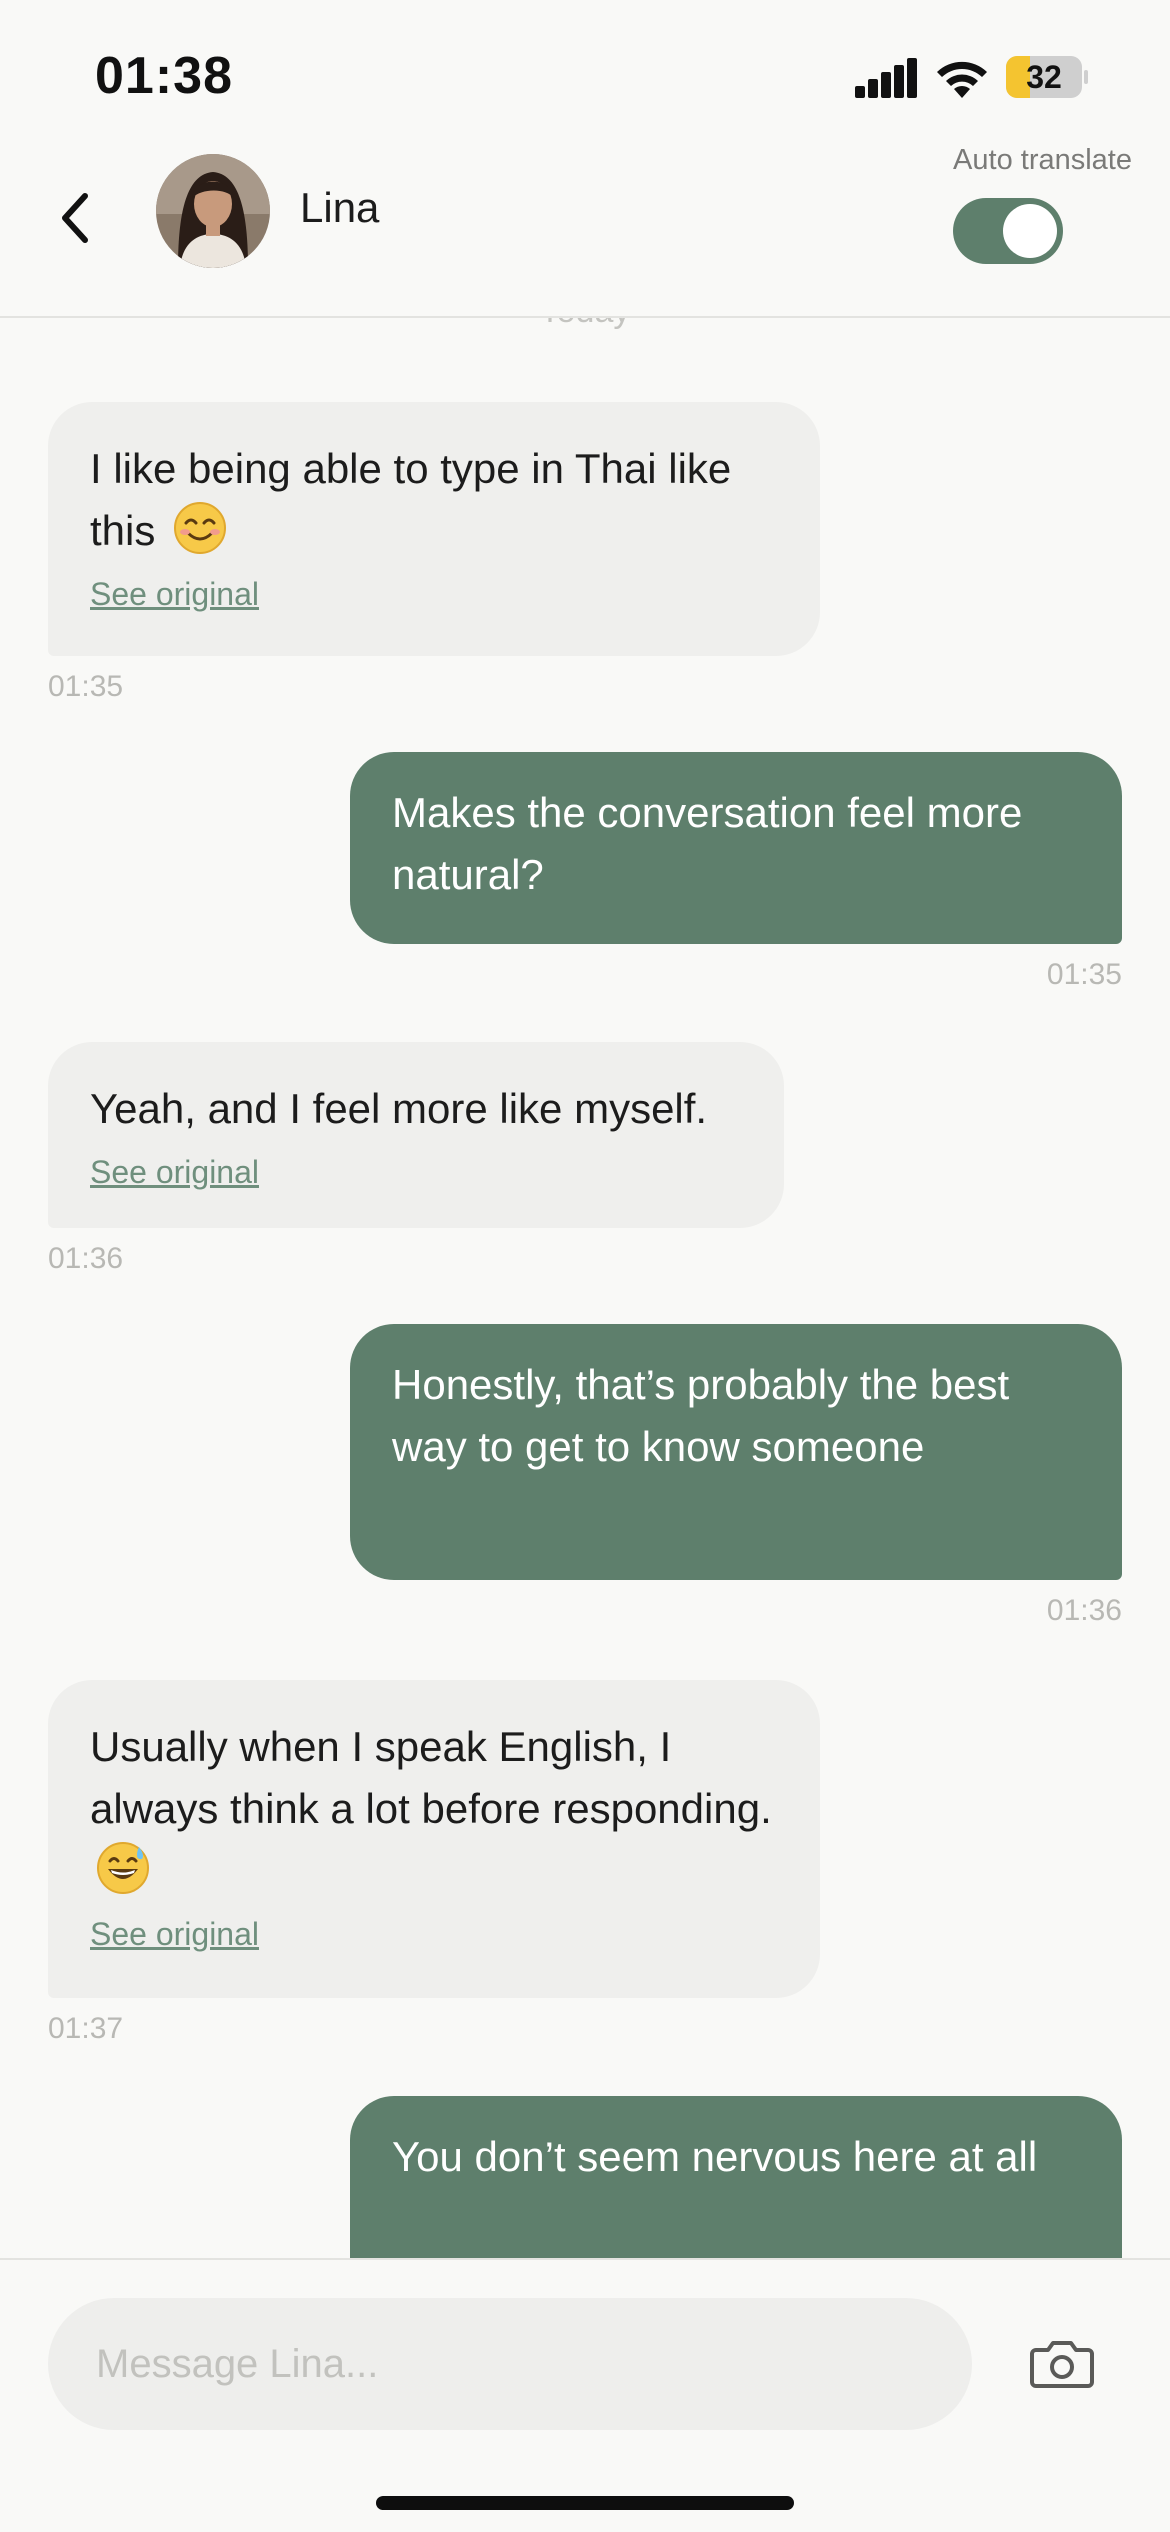 The width and height of the screenshot is (1170, 2532). I want to click on auto-translate-toggle, so click(1008, 231).